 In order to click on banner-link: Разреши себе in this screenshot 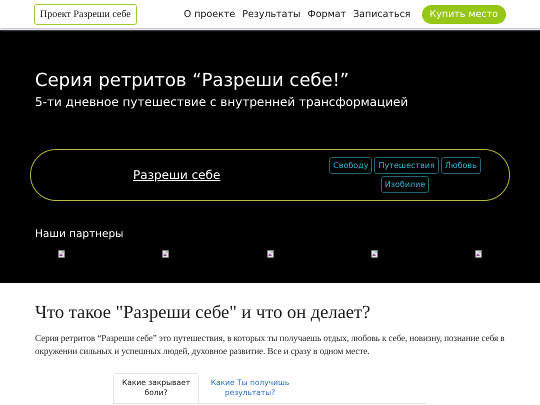, I will do `click(228, 175)`.